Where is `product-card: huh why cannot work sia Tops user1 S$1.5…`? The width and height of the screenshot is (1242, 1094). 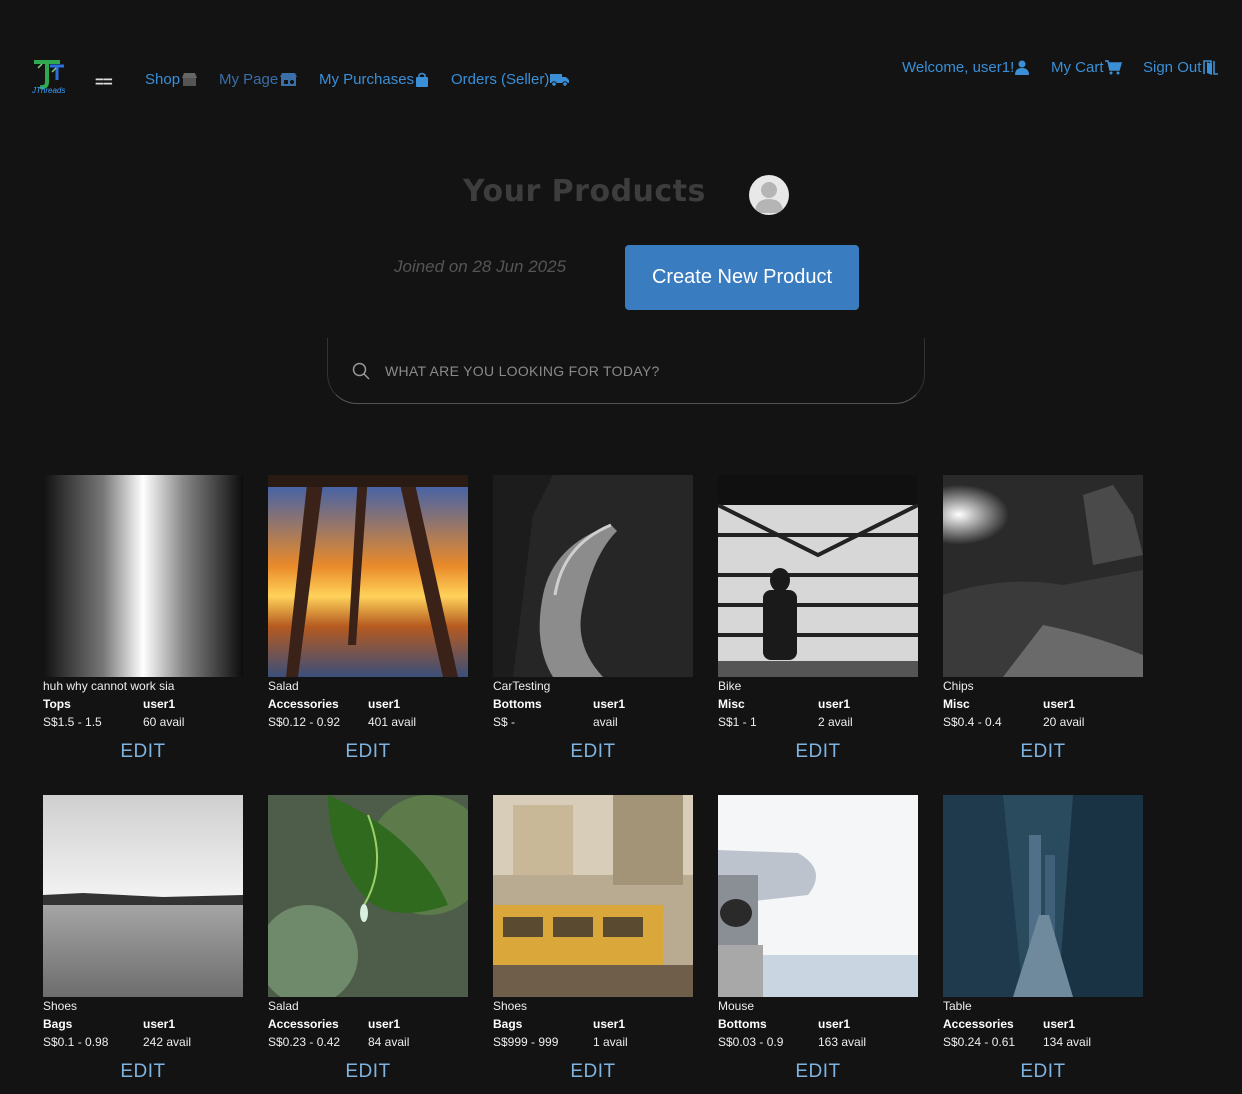
product-card: huh why cannot work sia Tops user1 S$1.5… is located at coordinates (143, 635).